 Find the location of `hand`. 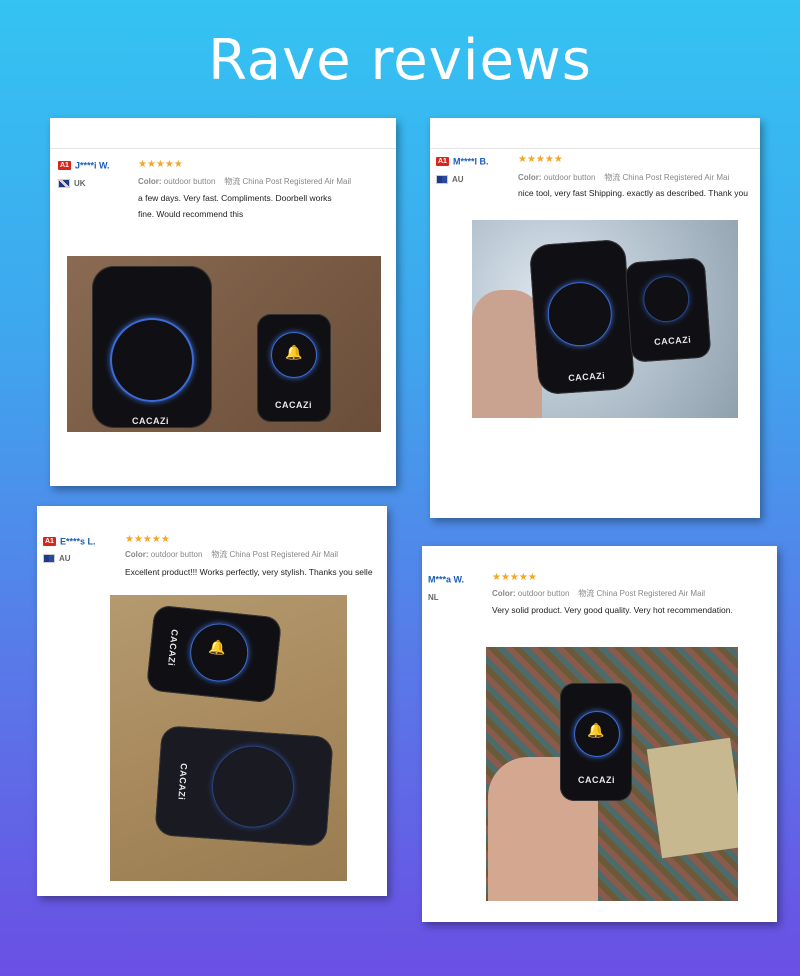

hand is located at coordinates (507, 354).